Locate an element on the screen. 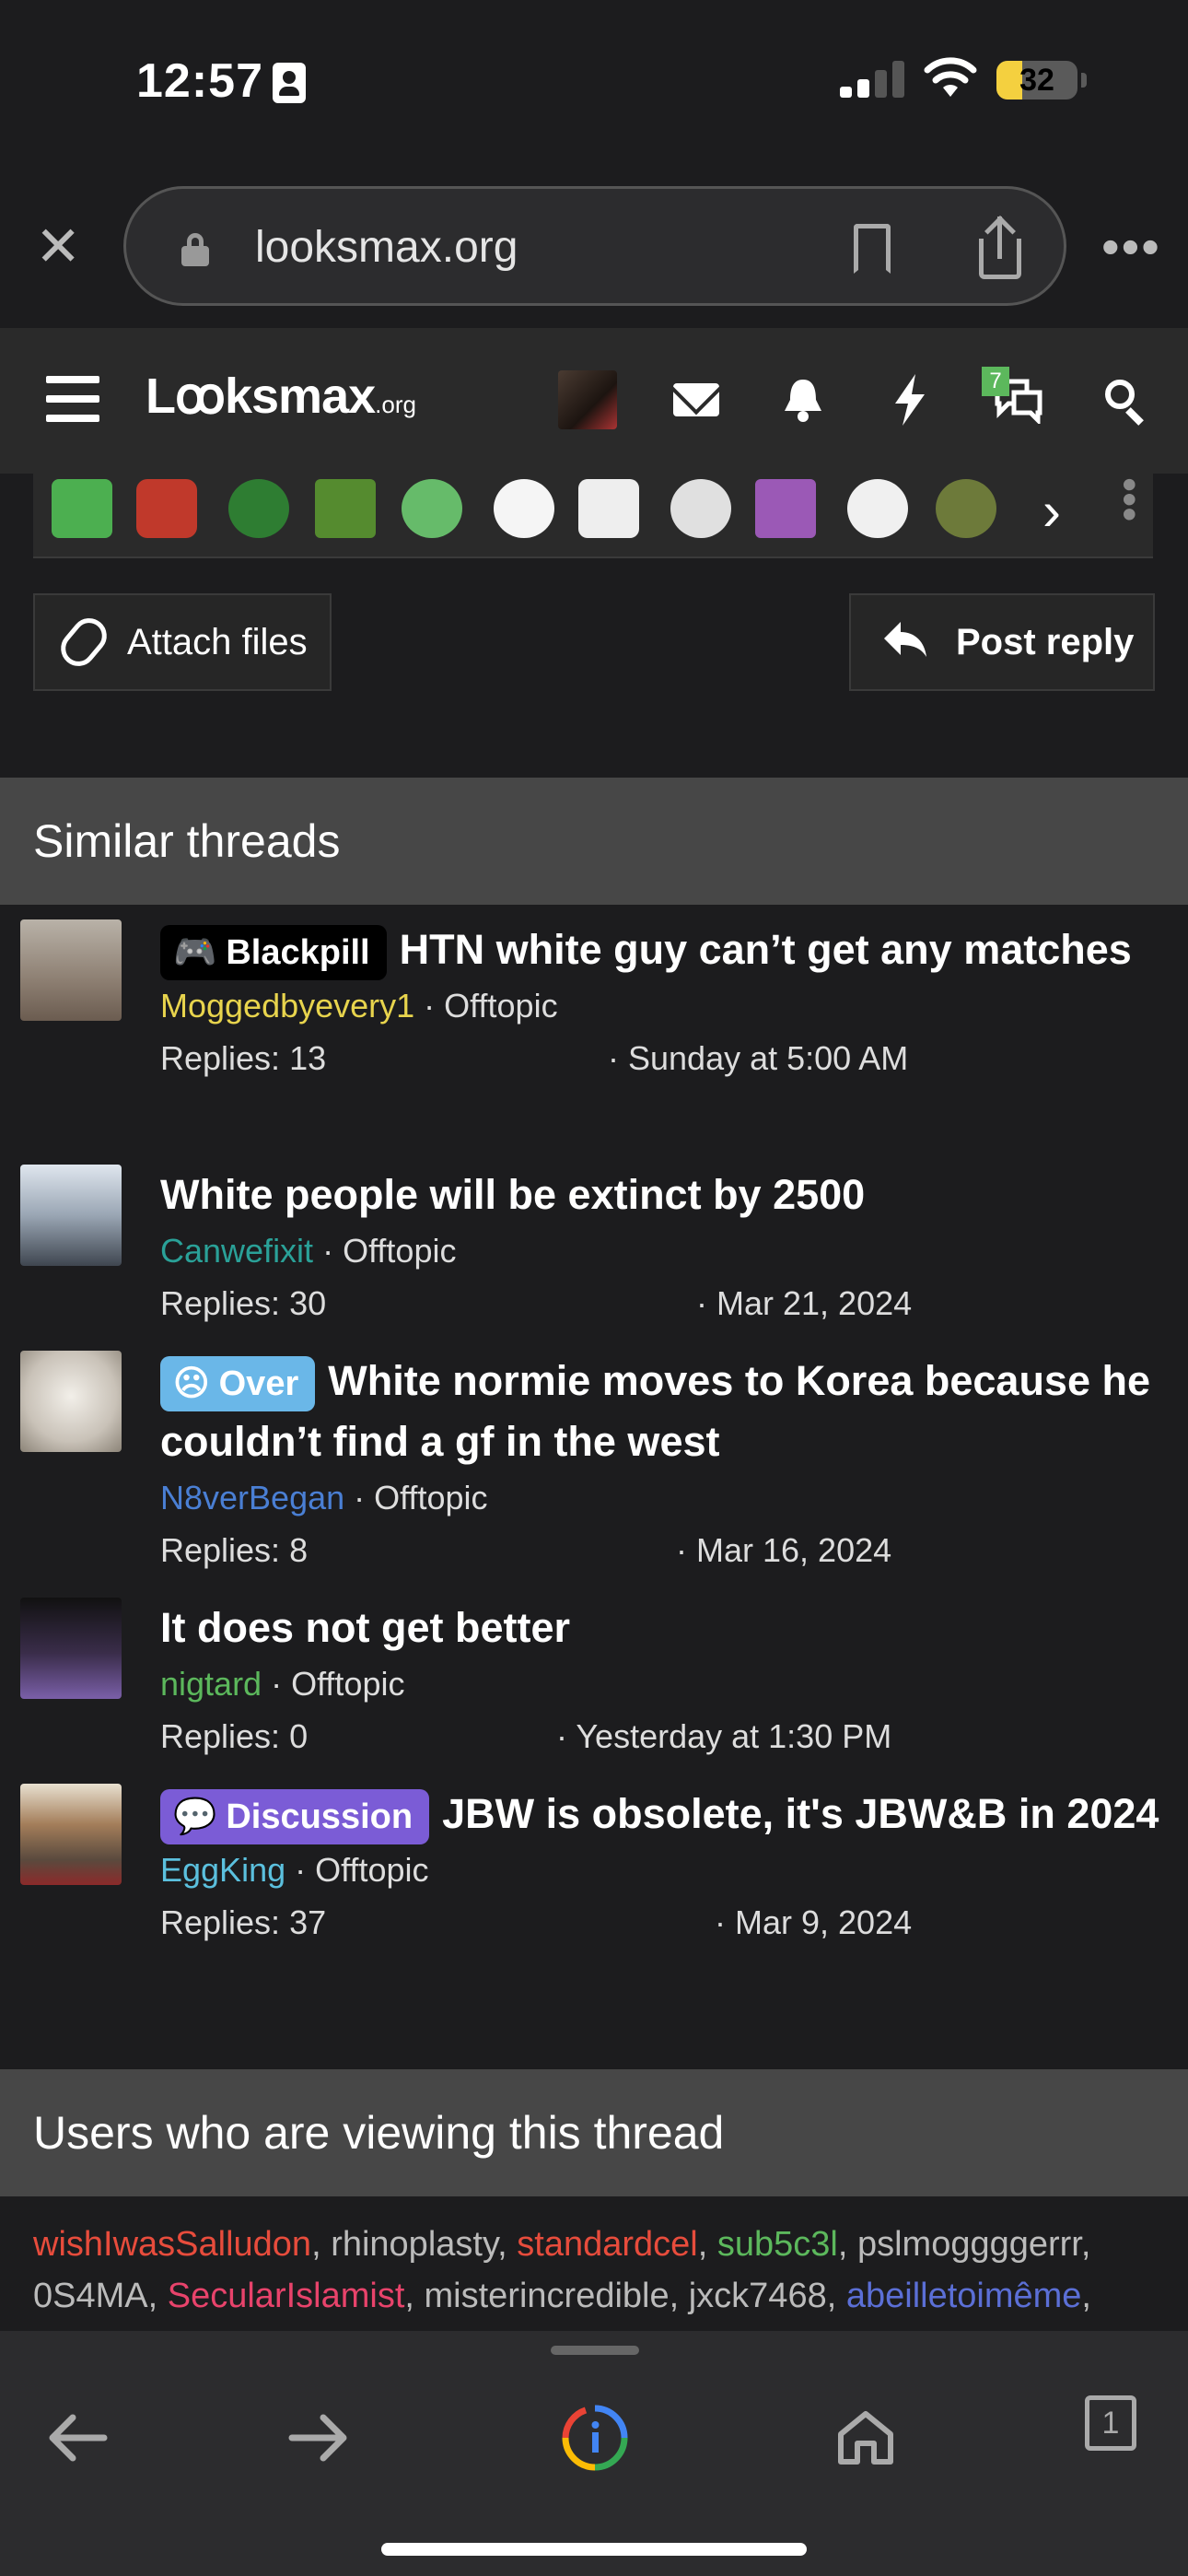  thread-author: Canwefixit is located at coordinates (236, 1251).